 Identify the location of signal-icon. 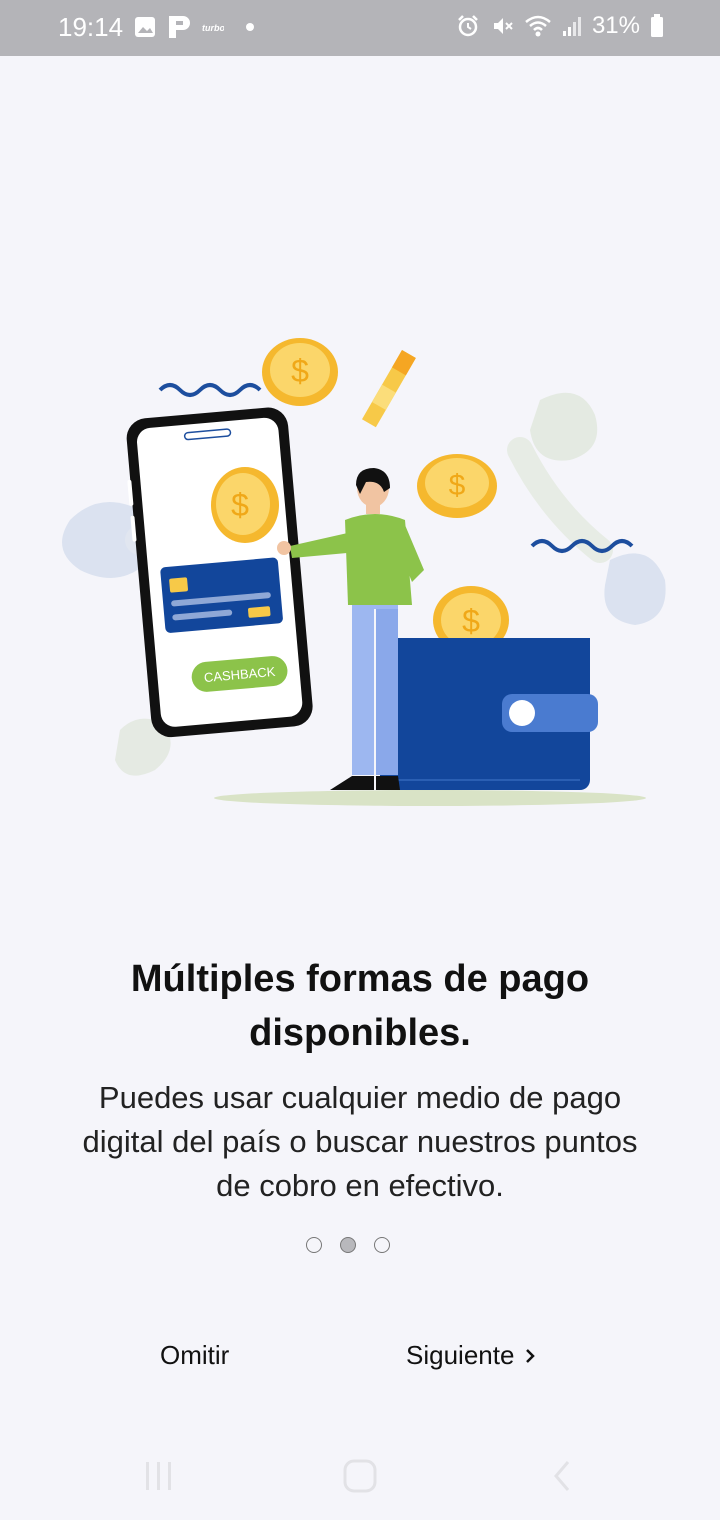
(571, 26).